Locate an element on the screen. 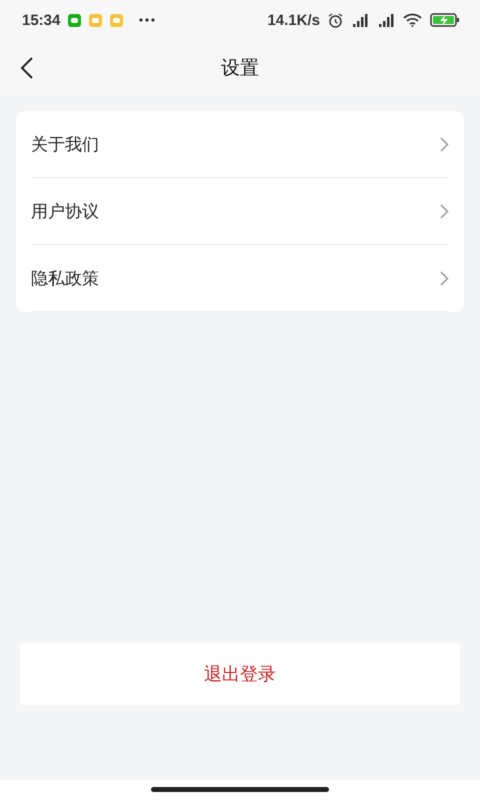  menu-item: 用户协议 is located at coordinates (235, 211).